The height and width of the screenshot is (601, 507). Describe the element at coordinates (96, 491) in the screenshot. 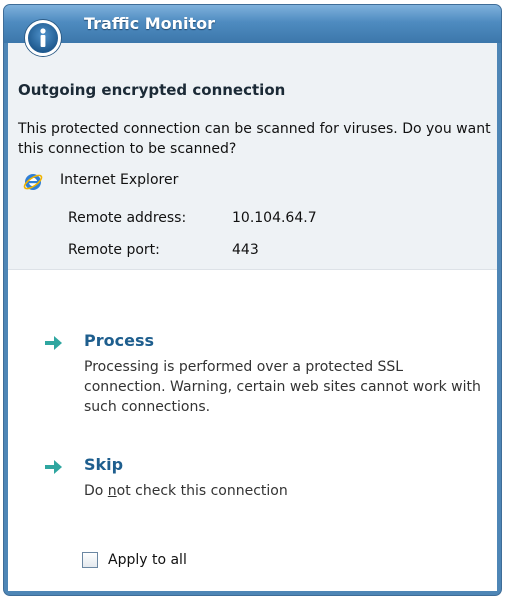

I see `skip-description-pre: Do` at that location.